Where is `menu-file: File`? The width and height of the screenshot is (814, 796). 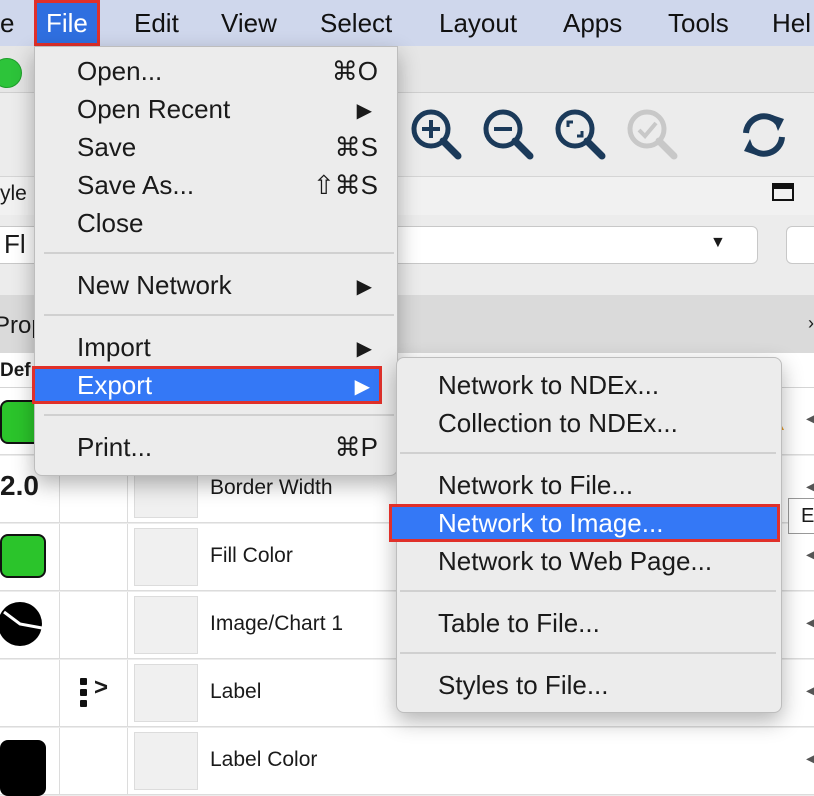
menu-file: File is located at coordinates (67, 23).